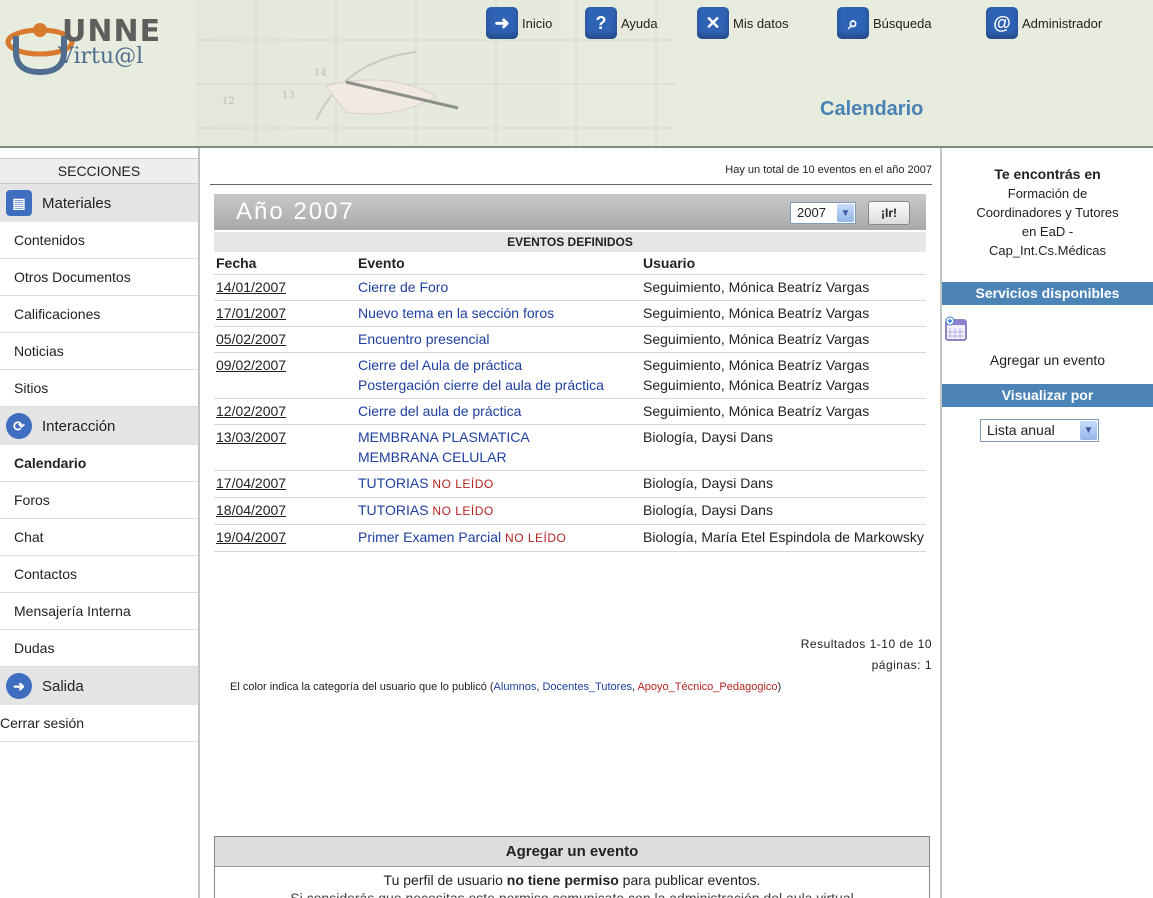 Image resolution: width=1153 pixels, height=898 pixels. I want to click on legend-apoyo: Apoyo_Técnico_Pedagogico, so click(707, 687).